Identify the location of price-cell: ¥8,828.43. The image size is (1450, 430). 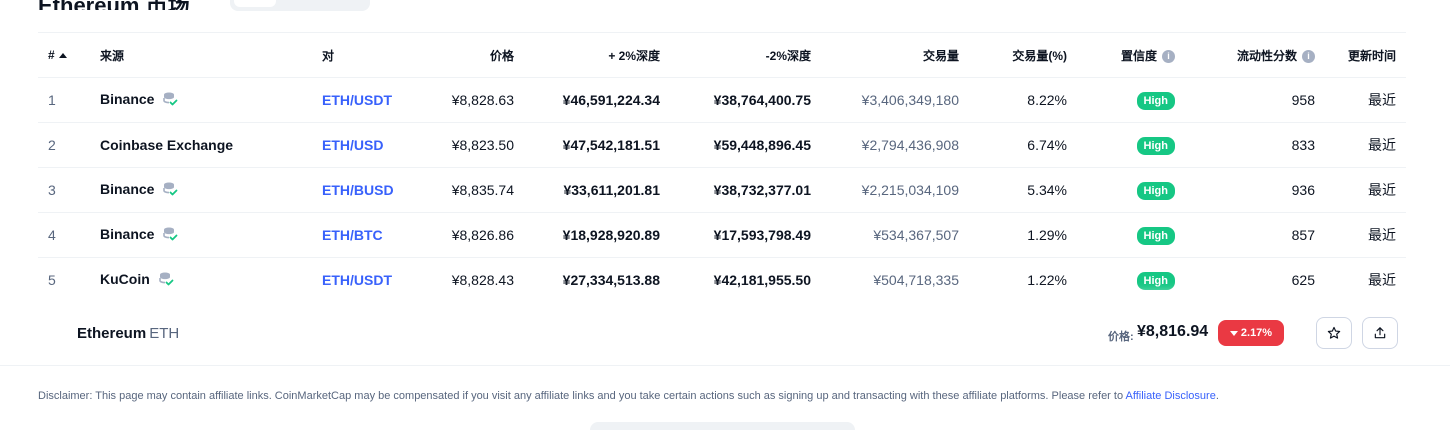
(470, 280).